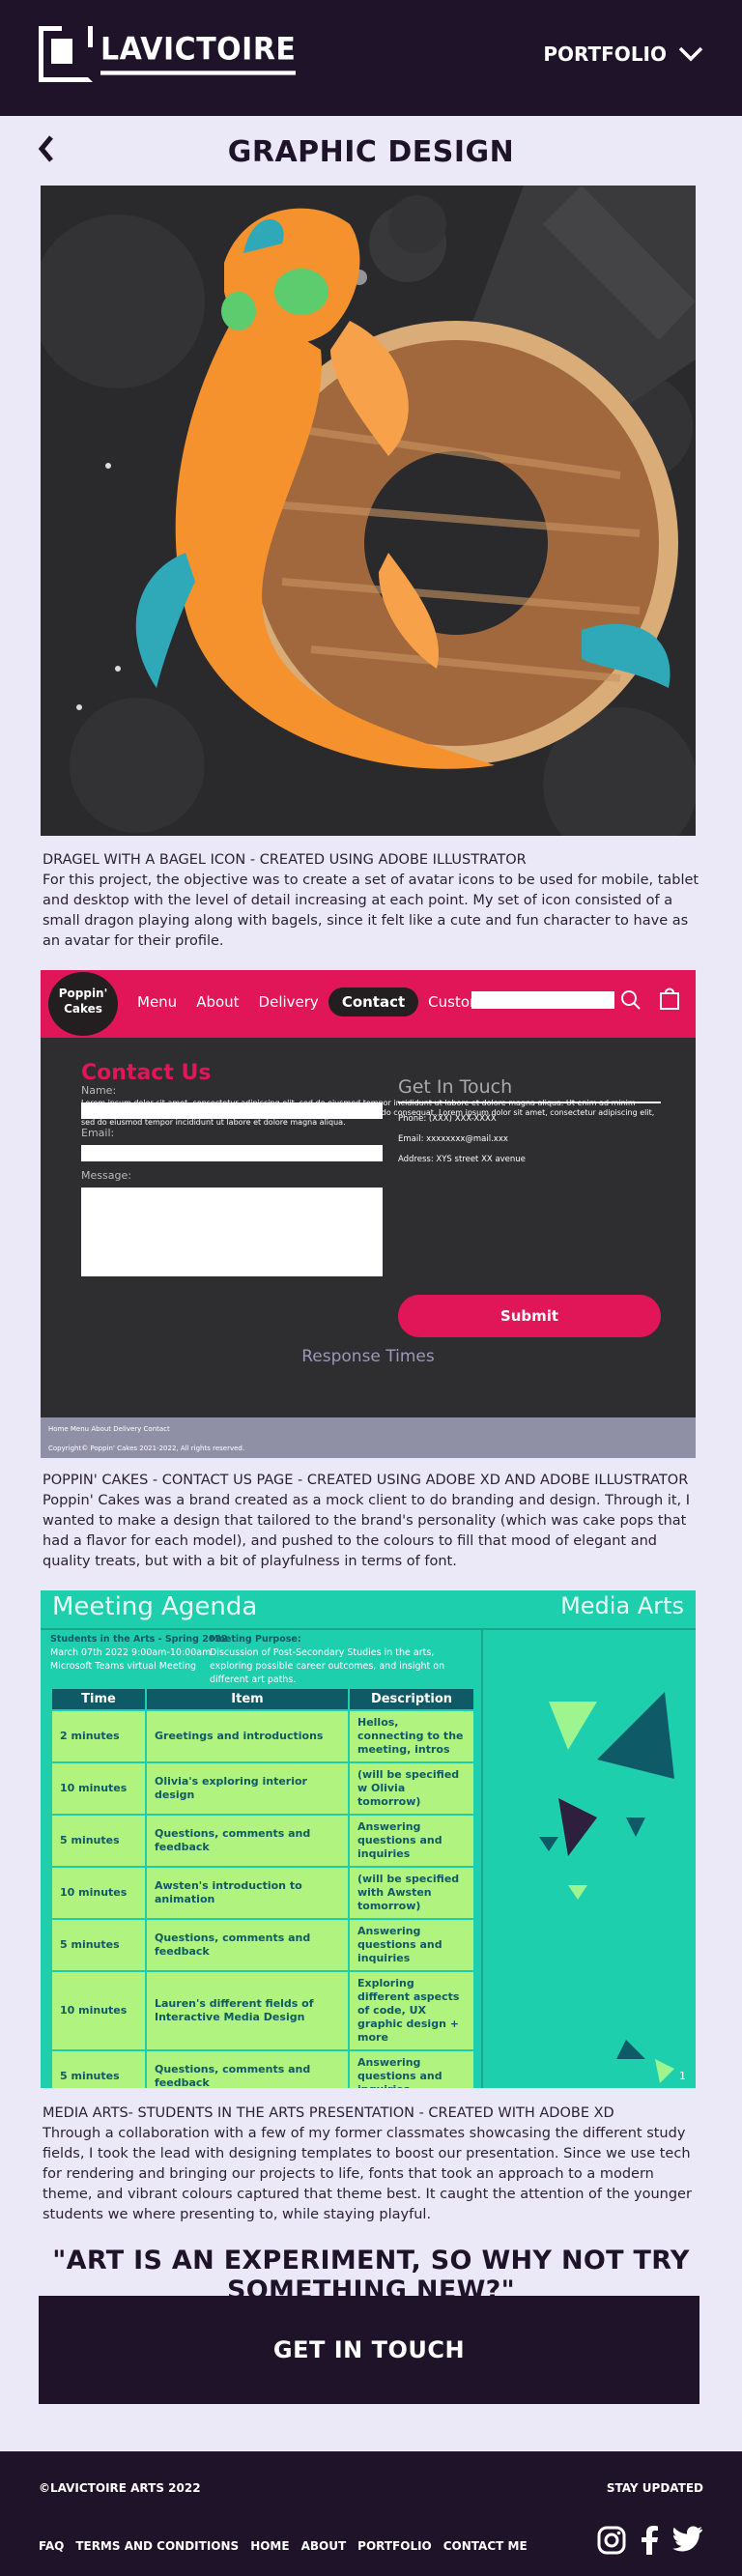 The height and width of the screenshot is (2576, 742). What do you see at coordinates (120, 2488) in the screenshot?
I see `footer-copyright: ©LAVICTOIRE ARTS 2022` at bounding box center [120, 2488].